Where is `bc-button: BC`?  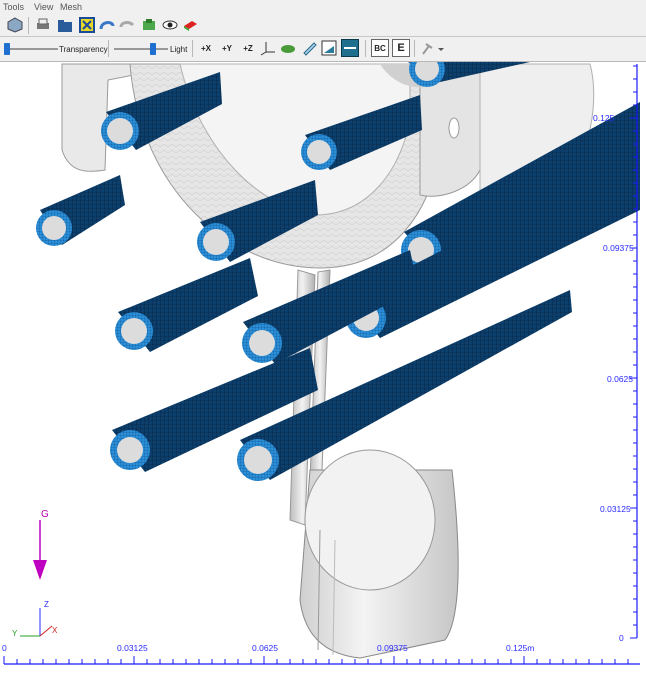
bc-button: BC is located at coordinates (380, 48).